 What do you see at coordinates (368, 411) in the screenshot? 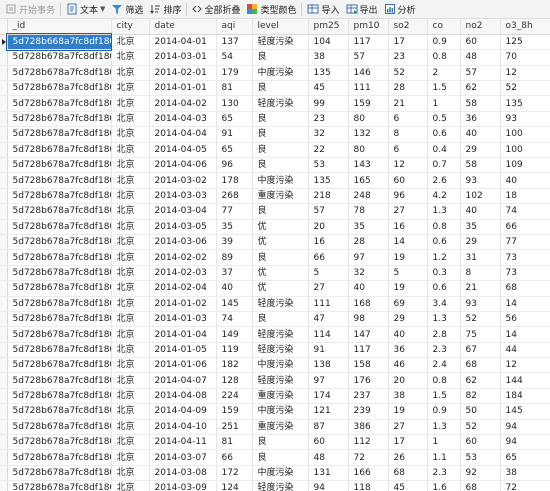
I see `cell-pm10: 239` at bounding box center [368, 411].